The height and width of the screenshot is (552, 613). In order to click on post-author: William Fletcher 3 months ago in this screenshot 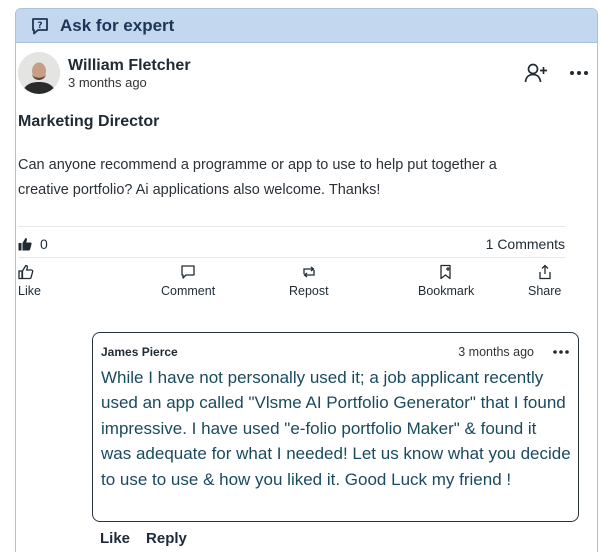, I will do `click(104, 73)`.